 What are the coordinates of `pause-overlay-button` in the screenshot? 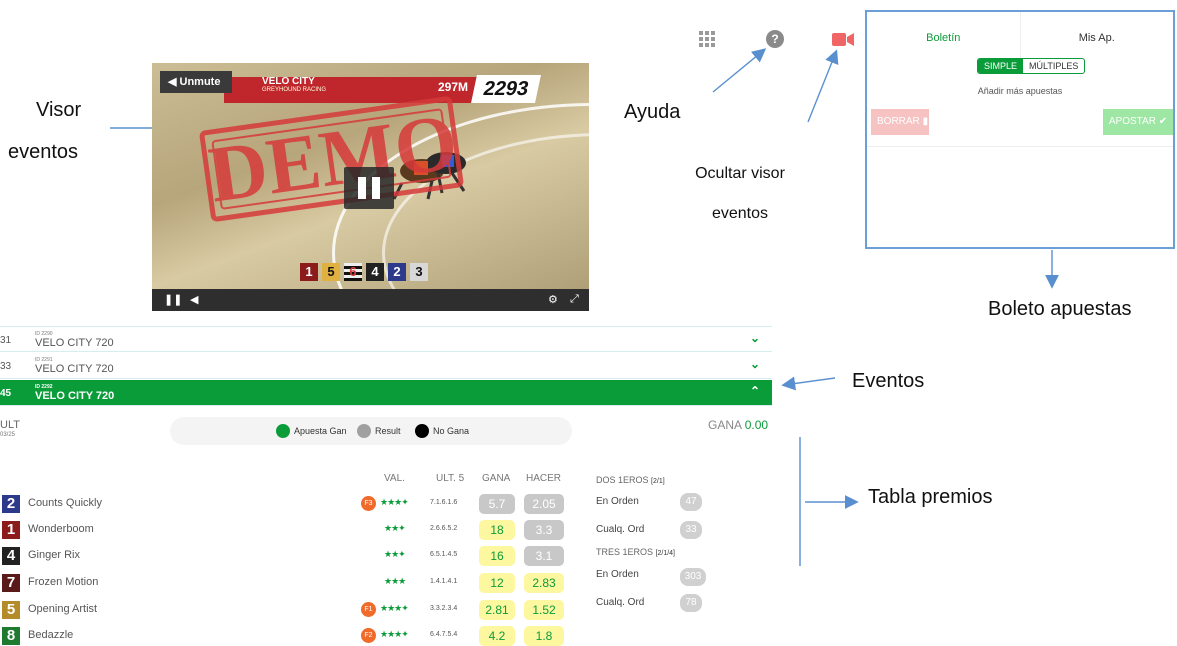 It's located at (369, 188).